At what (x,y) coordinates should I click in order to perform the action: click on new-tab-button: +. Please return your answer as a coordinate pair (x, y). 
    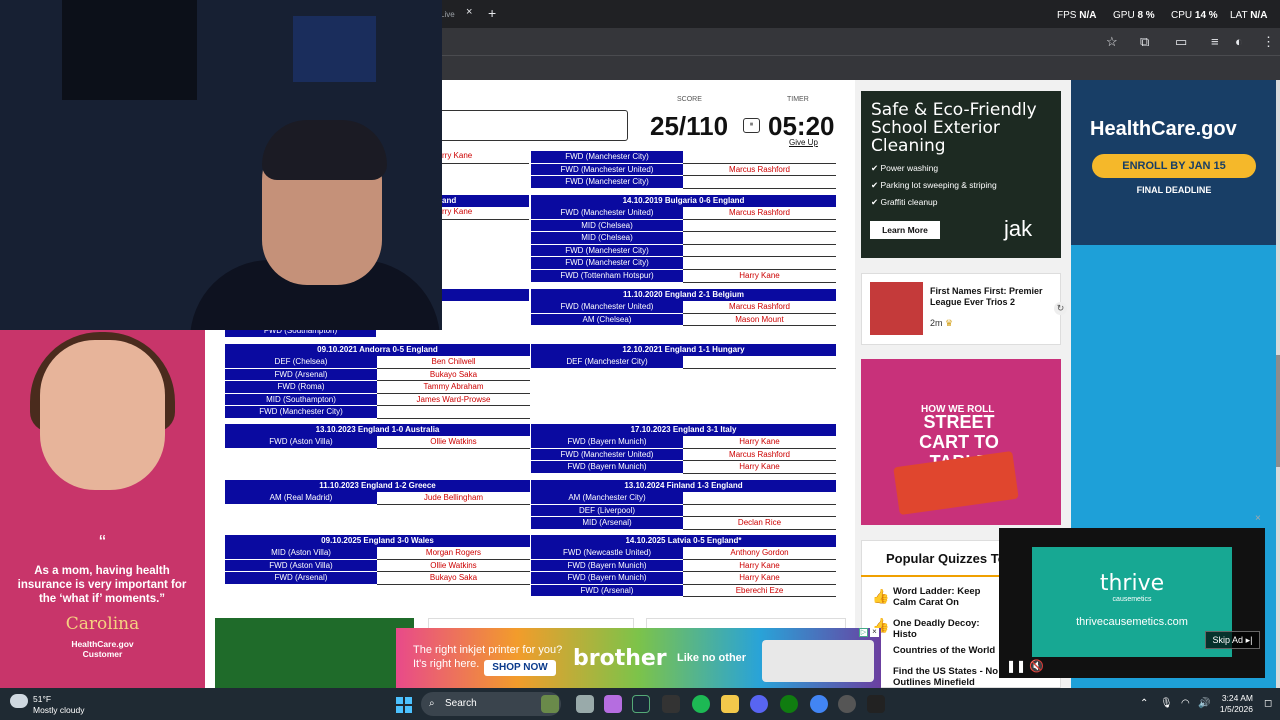
    Looking at the image, I should click on (492, 13).